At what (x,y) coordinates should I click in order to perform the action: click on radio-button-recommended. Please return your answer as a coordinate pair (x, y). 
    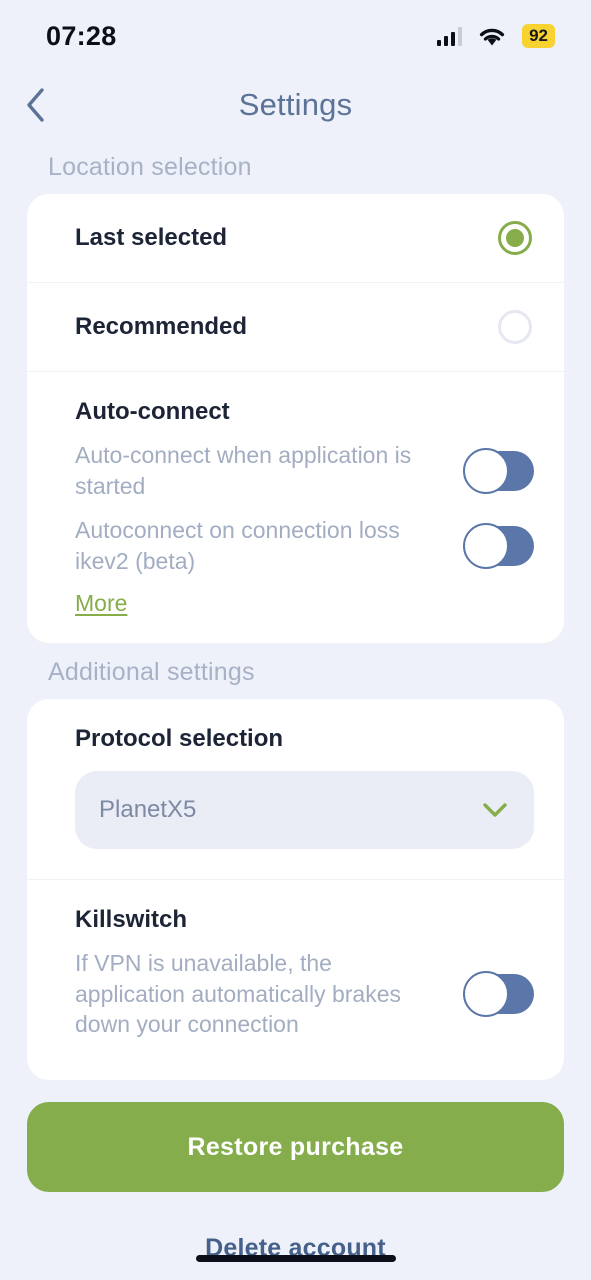
    Looking at the image, I should click on (515, 327).